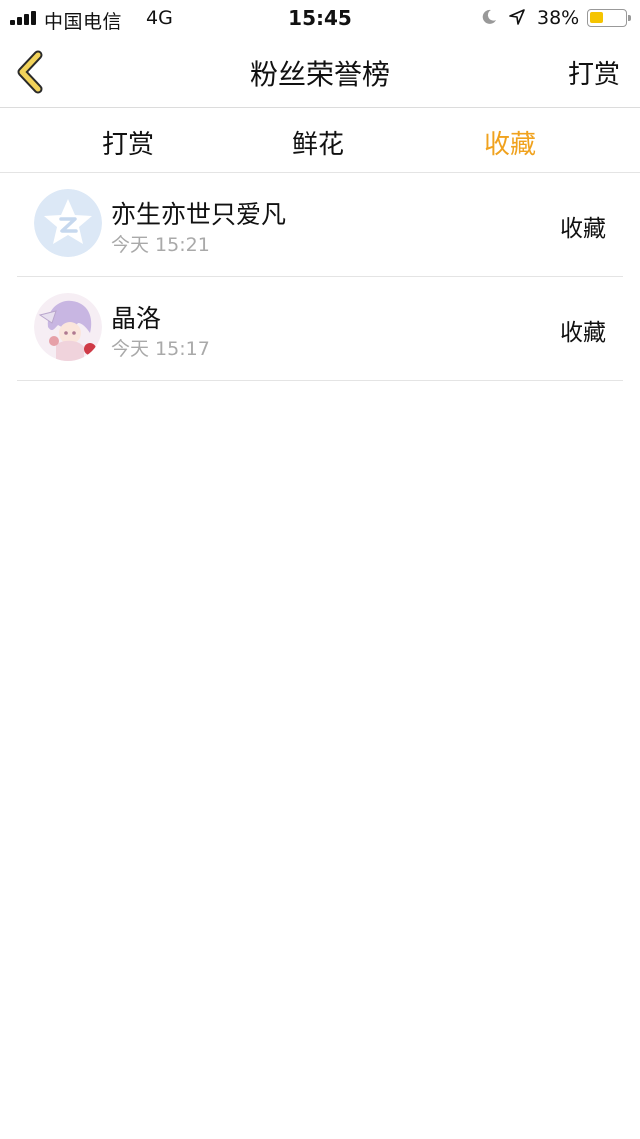  I want to click on battery-percent: 38%, so click(558, 18).